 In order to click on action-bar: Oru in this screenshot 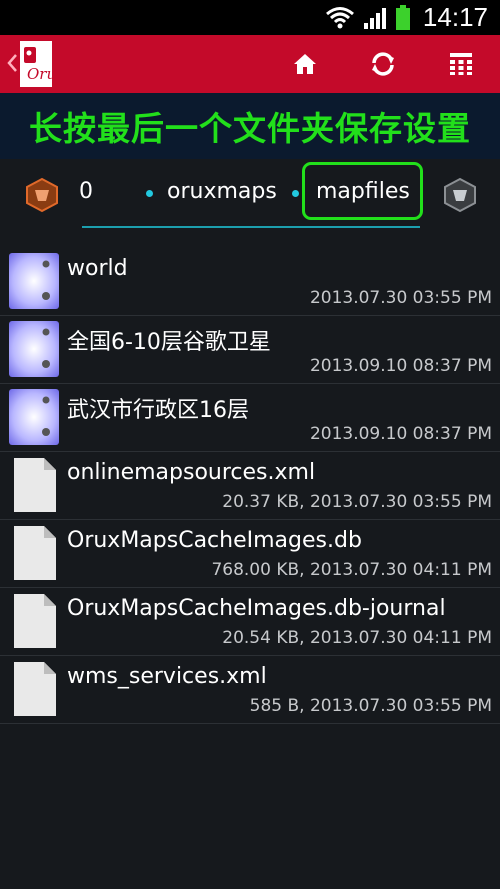, I will do `click(250, 64)`.